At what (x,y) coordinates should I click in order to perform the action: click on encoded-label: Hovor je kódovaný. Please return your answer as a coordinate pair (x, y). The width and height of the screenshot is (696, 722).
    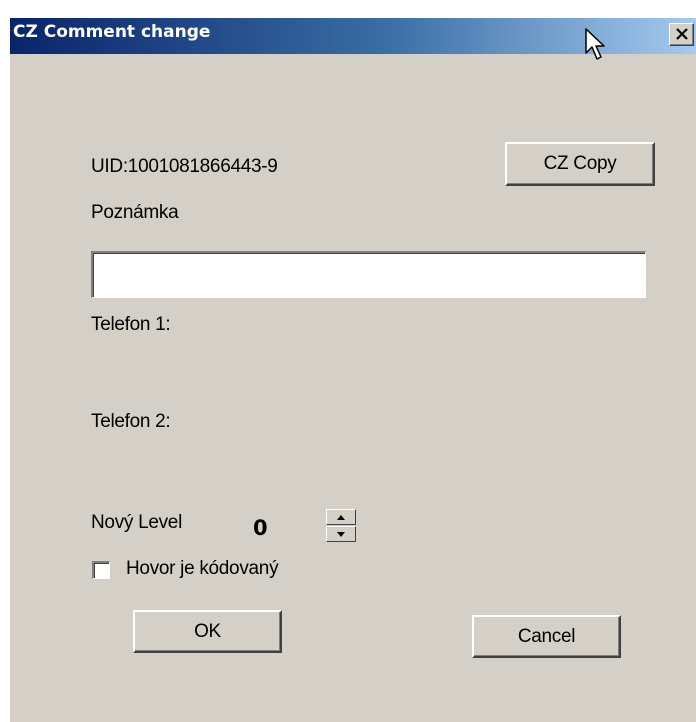
    Looking at the image, I should click on (202, 569).